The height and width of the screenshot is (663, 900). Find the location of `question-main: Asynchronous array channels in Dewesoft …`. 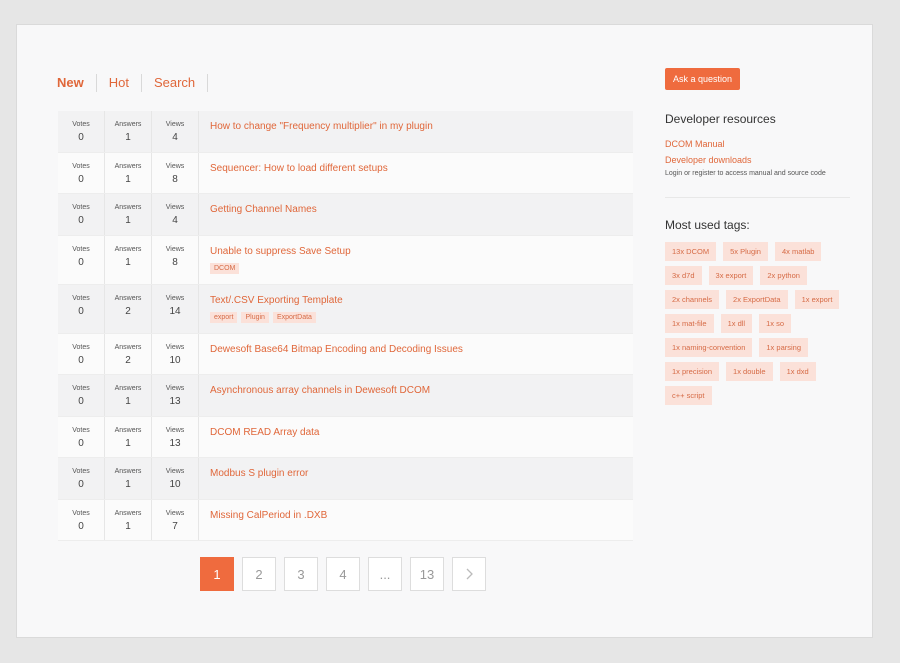

question-main: Asynchronous array channels in Dewesoft … is located at coordinates (416, 395).